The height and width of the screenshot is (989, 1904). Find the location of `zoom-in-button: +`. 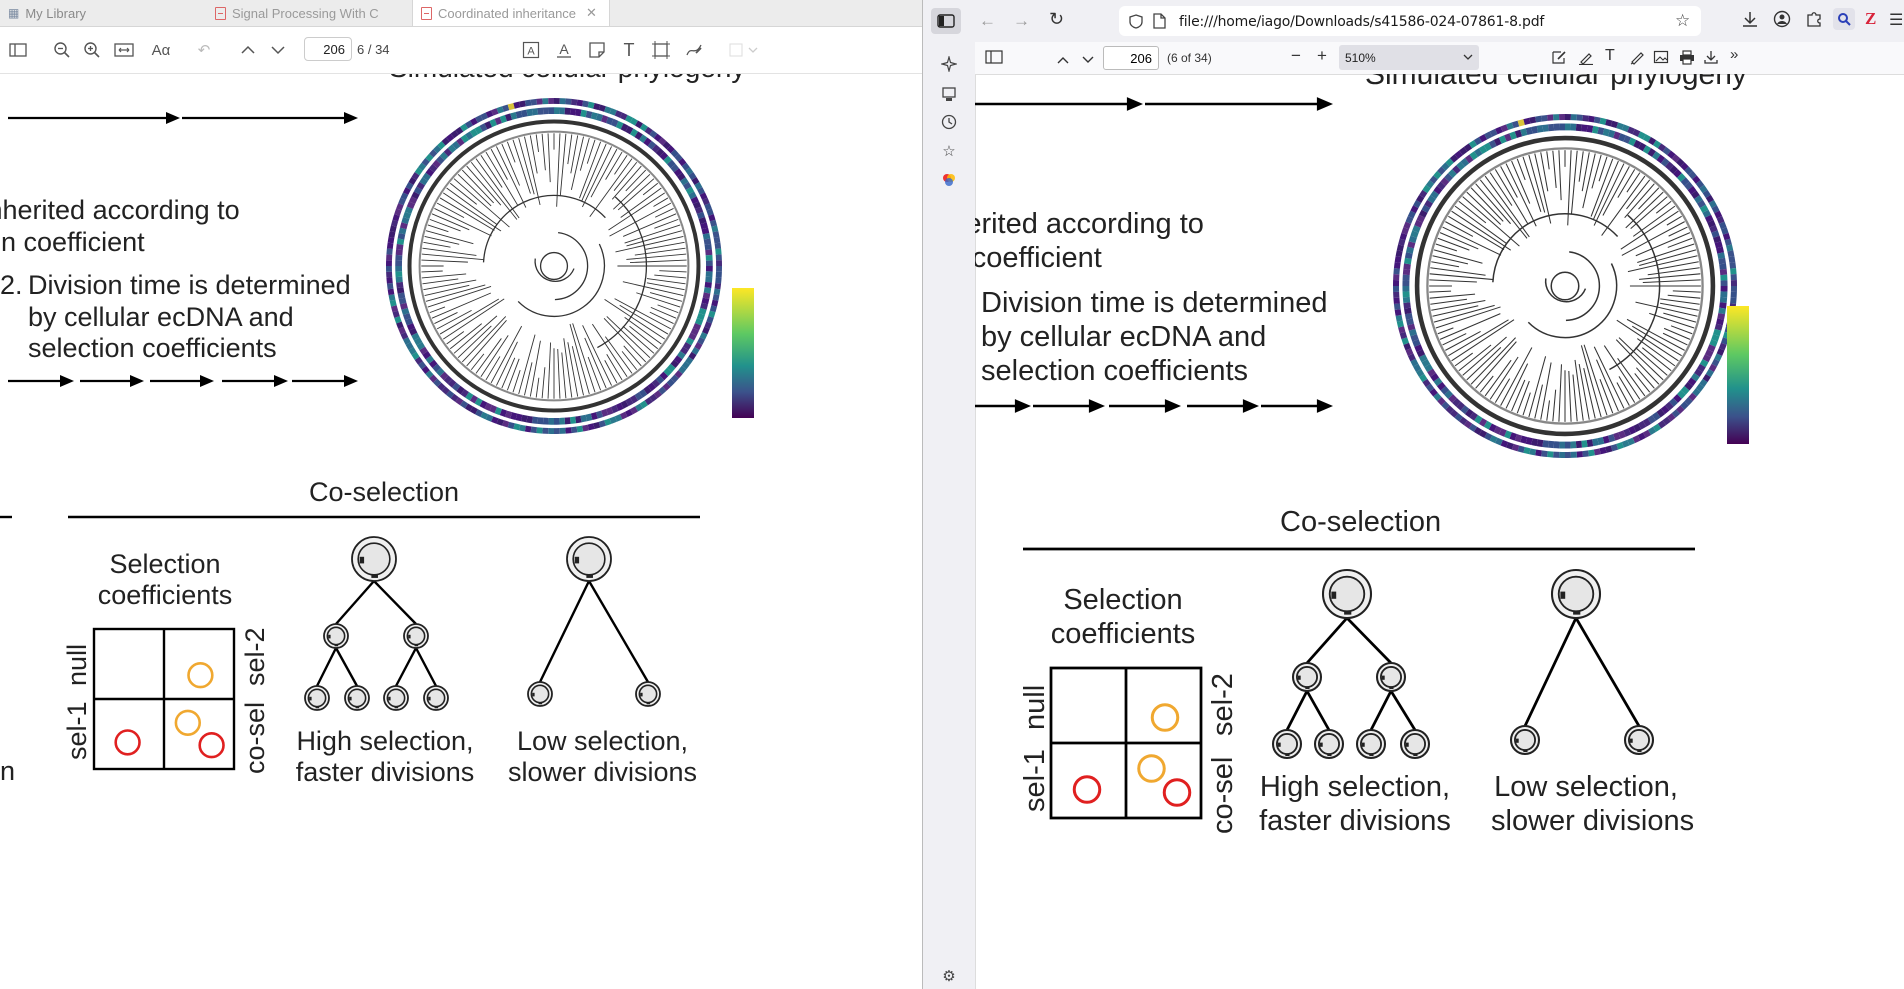

zoom-in-button: + is located at coordinates (1322, 56).